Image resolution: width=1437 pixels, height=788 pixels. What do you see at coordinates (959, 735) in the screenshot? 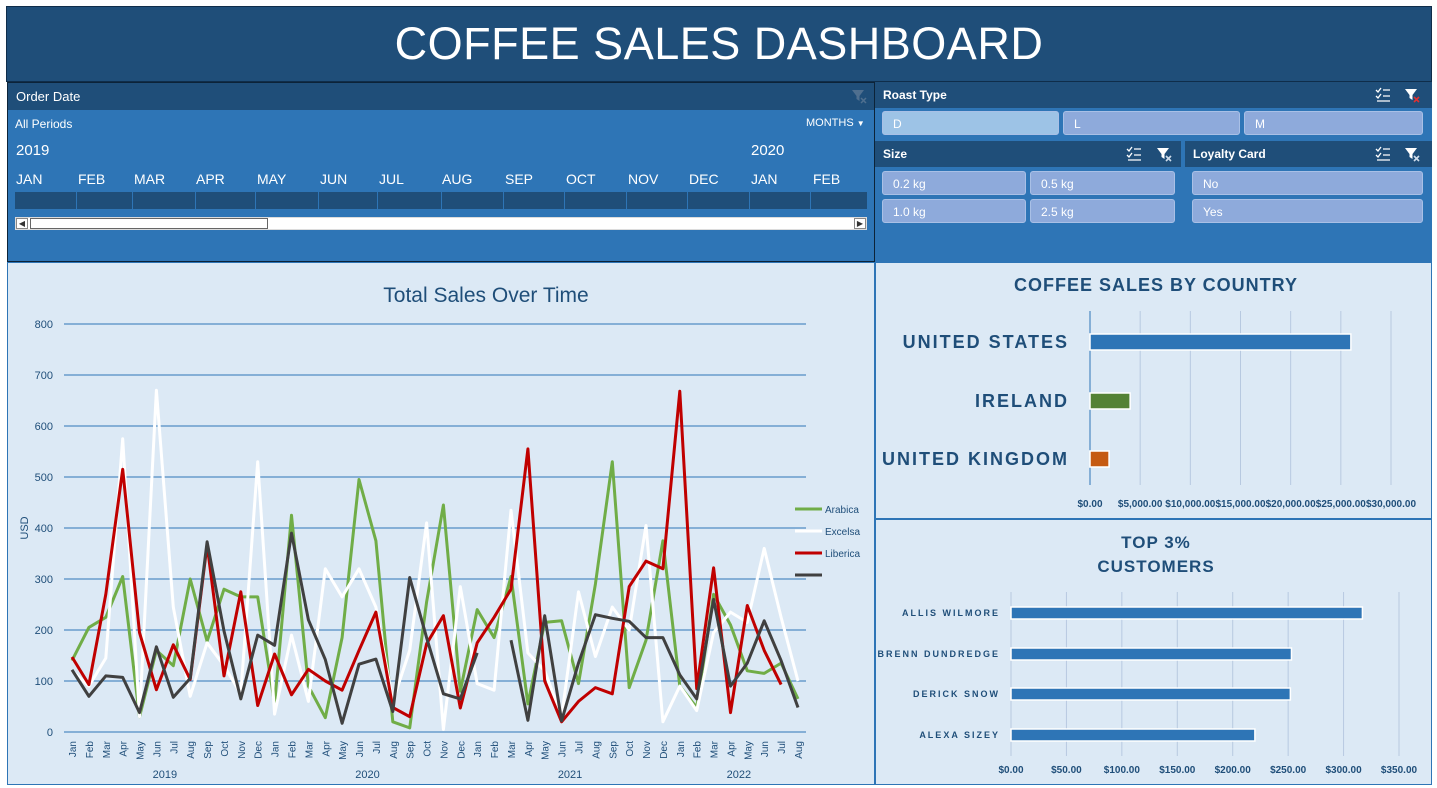
I see `category-label: ALEXA SIZEY` at bounding box center [959, 735].